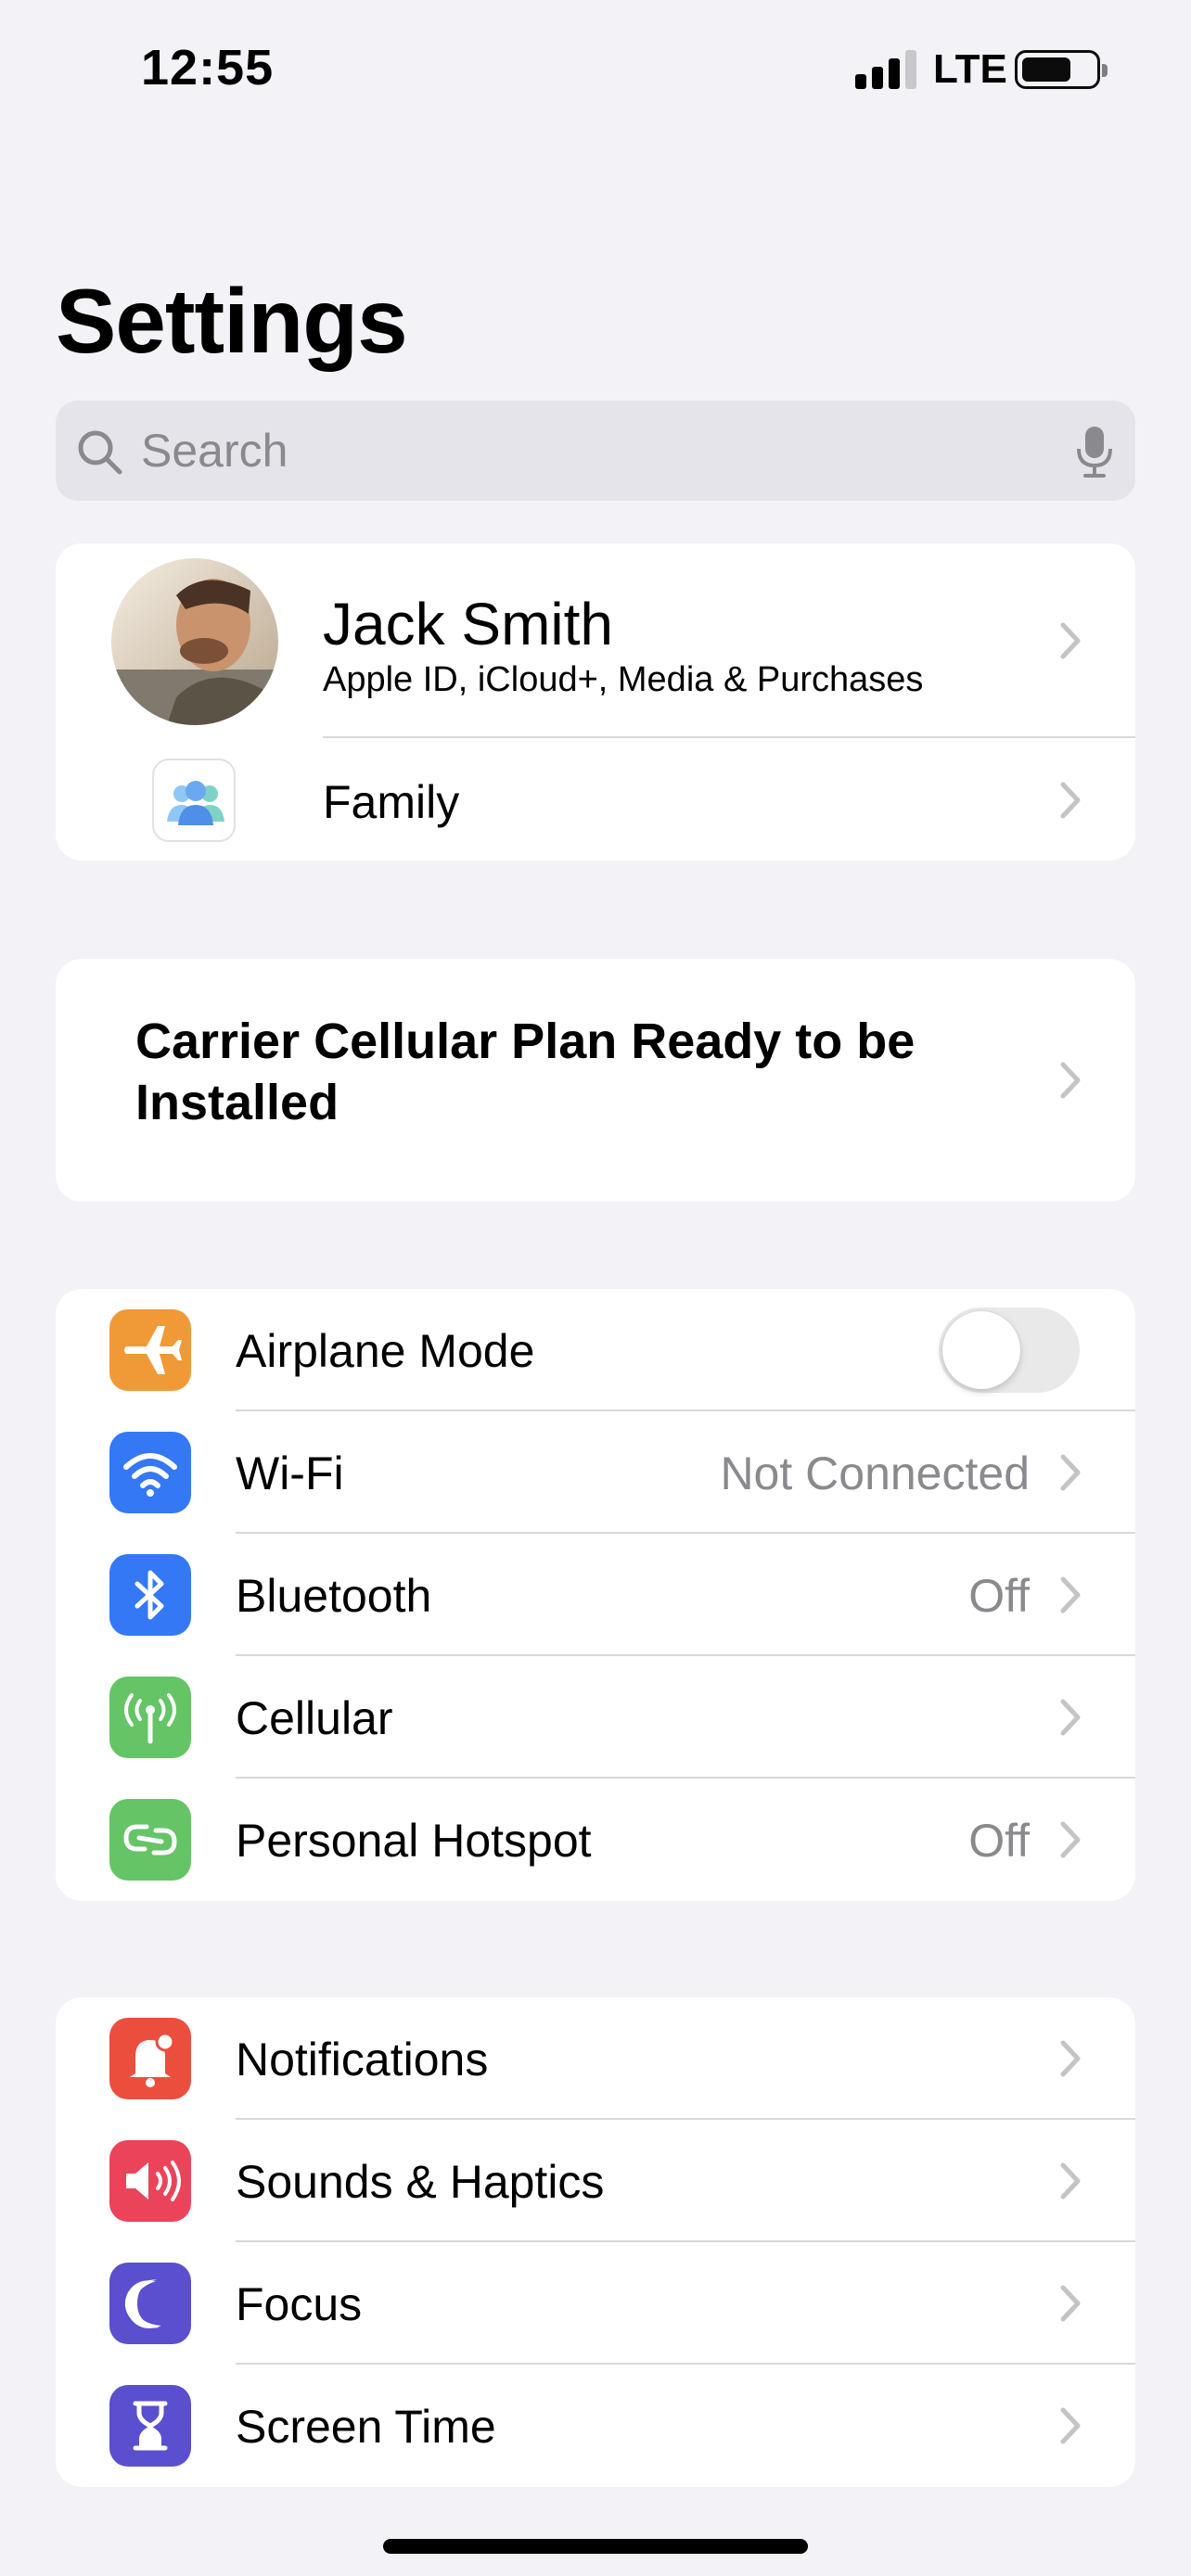 The width and height of the screenshot is (1191, 2576). What do you see at coordinates (150, 1350) in the screenshot?
I see `airplane-icon` at bounding box center [150, 1350].